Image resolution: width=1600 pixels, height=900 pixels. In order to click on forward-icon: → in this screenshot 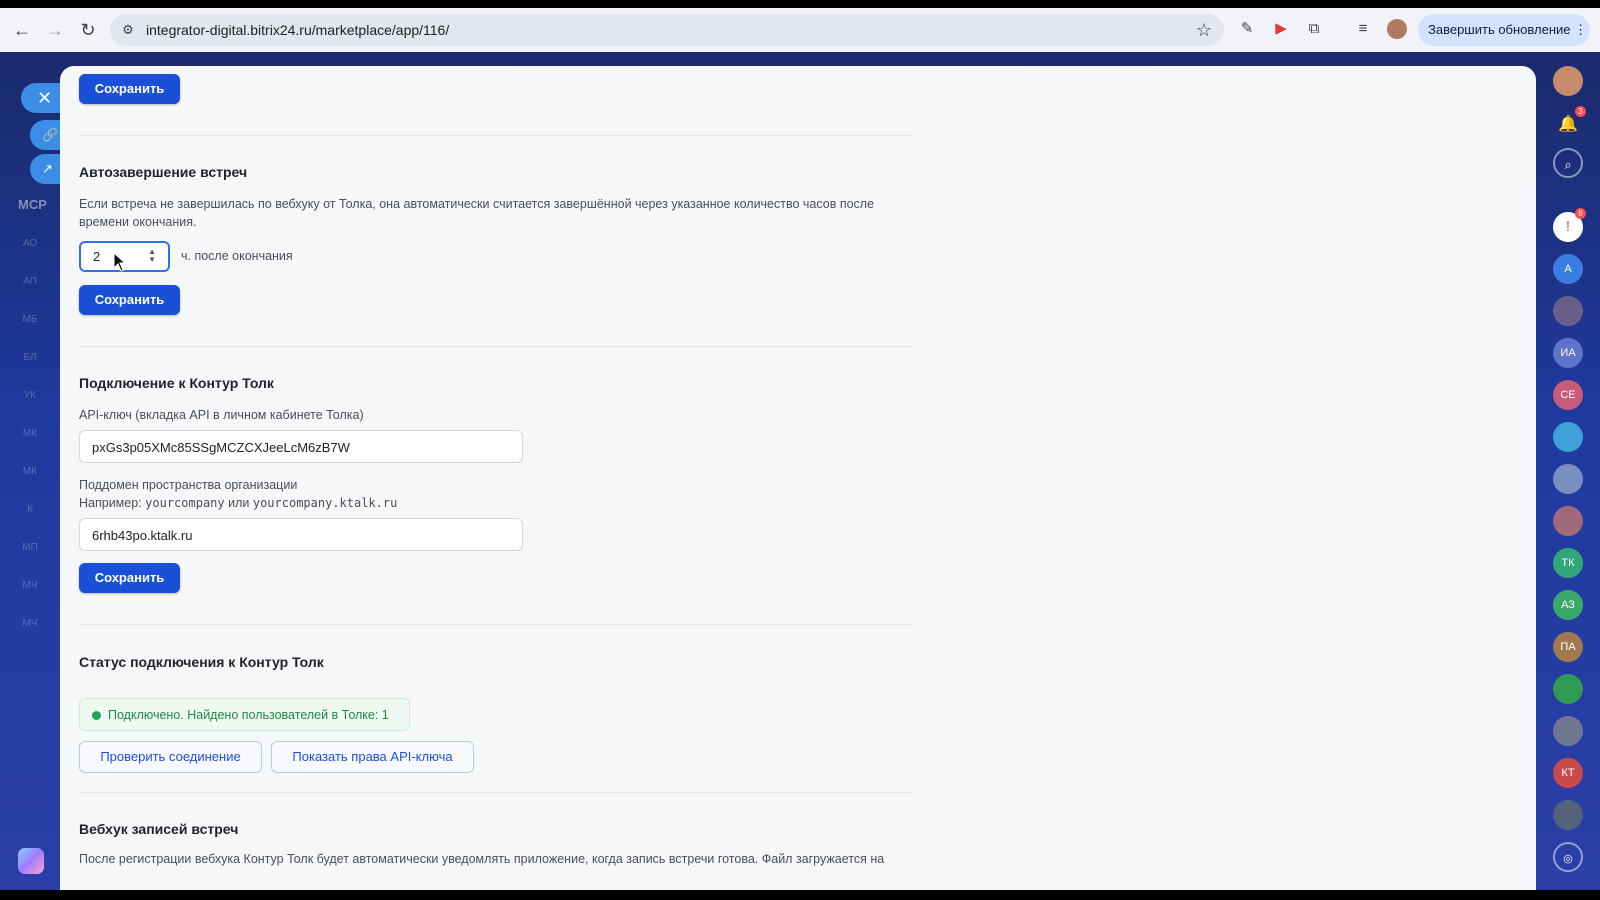, I will do `click(55, 30)`.